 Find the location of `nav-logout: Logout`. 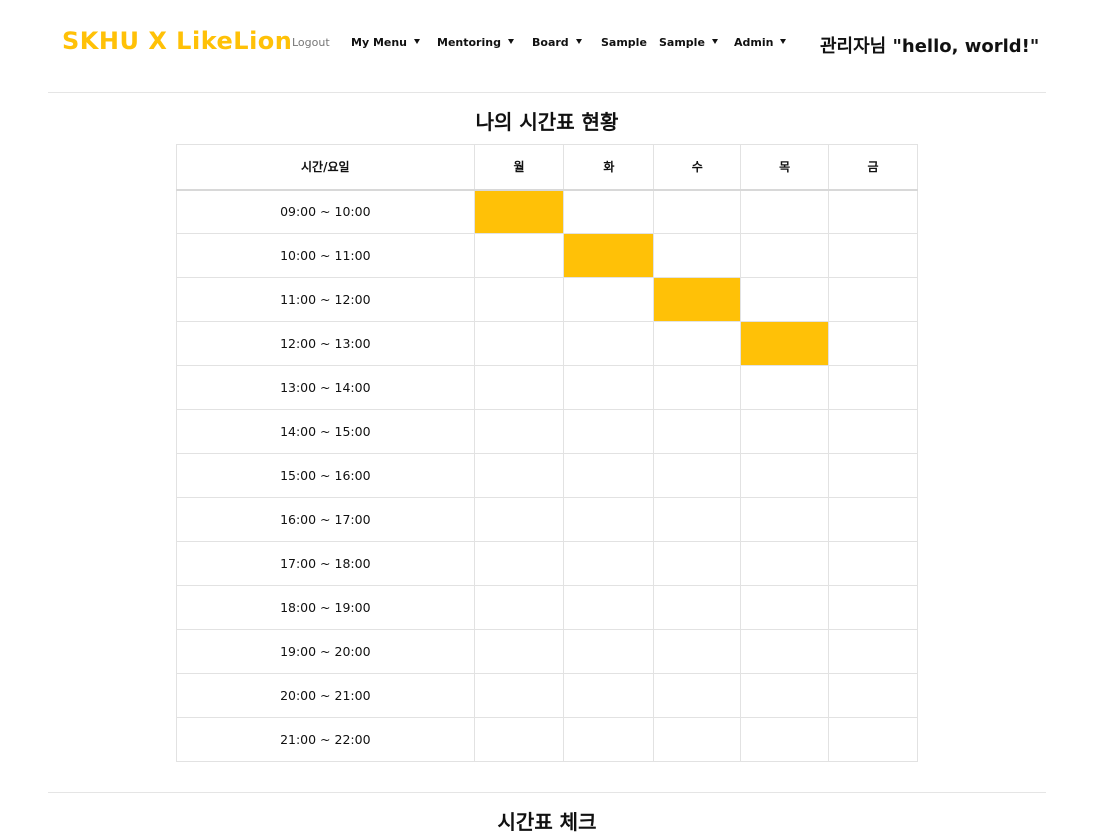

nav-logout: Logout is located at coordinates (311, 42).